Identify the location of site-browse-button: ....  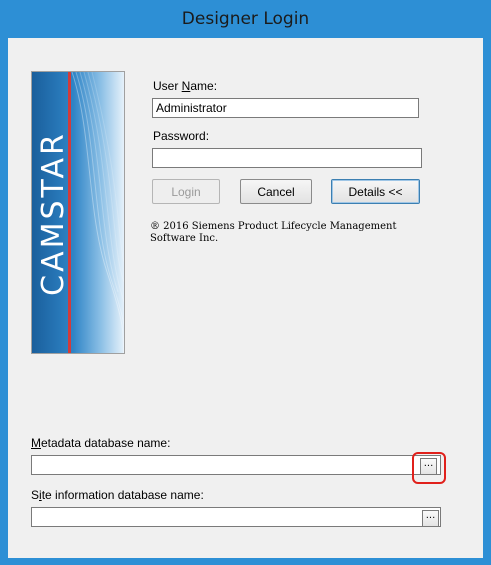
(430, 518).